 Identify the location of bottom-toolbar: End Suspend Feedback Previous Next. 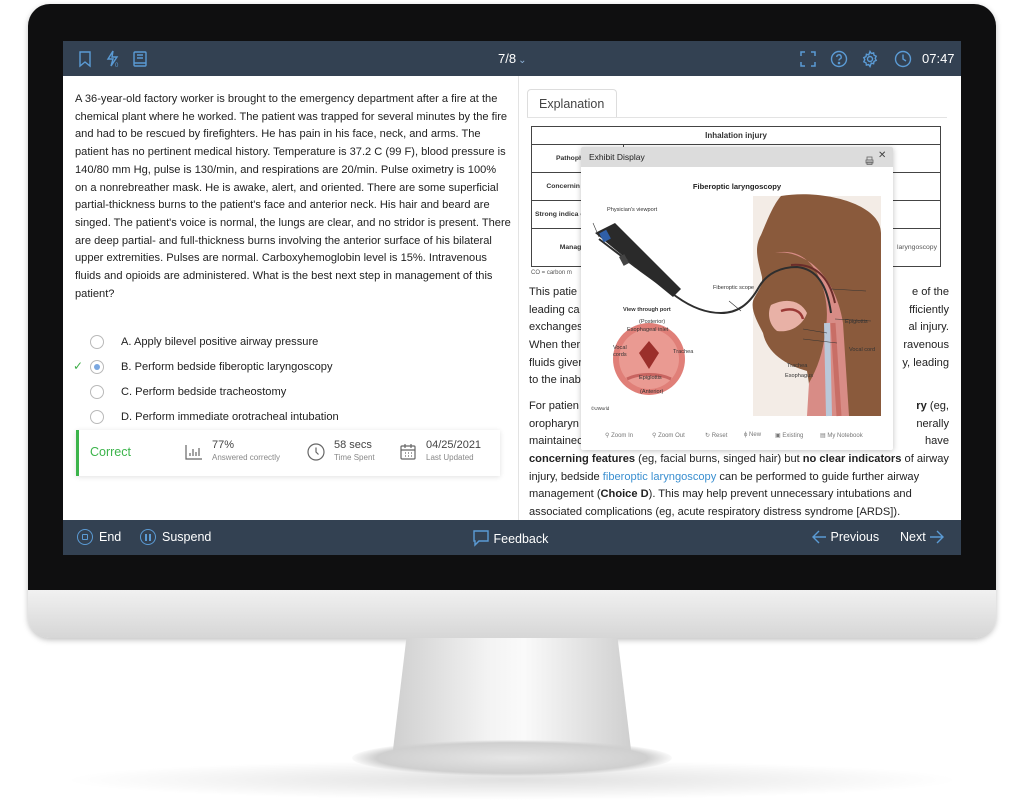
(512, 537).